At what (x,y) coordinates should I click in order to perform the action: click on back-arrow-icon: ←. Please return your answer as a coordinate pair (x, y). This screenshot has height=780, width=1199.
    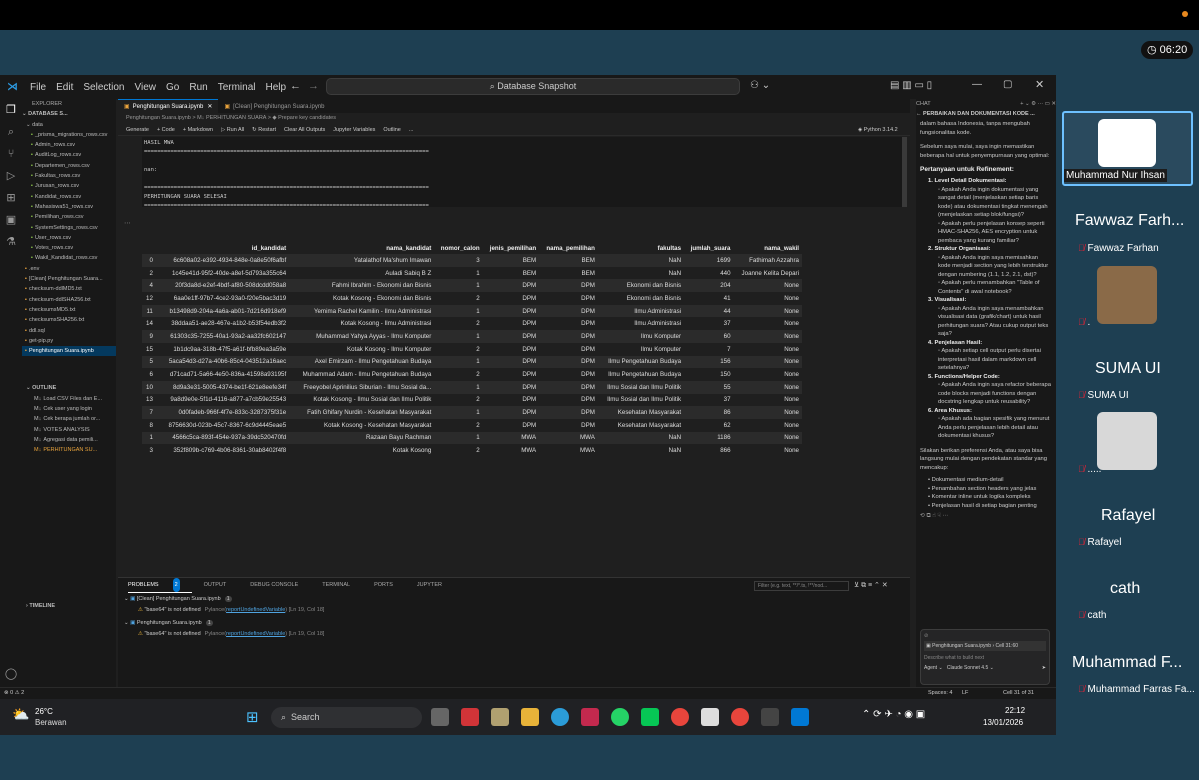
    Looking at the image, I should click on (295, 86).